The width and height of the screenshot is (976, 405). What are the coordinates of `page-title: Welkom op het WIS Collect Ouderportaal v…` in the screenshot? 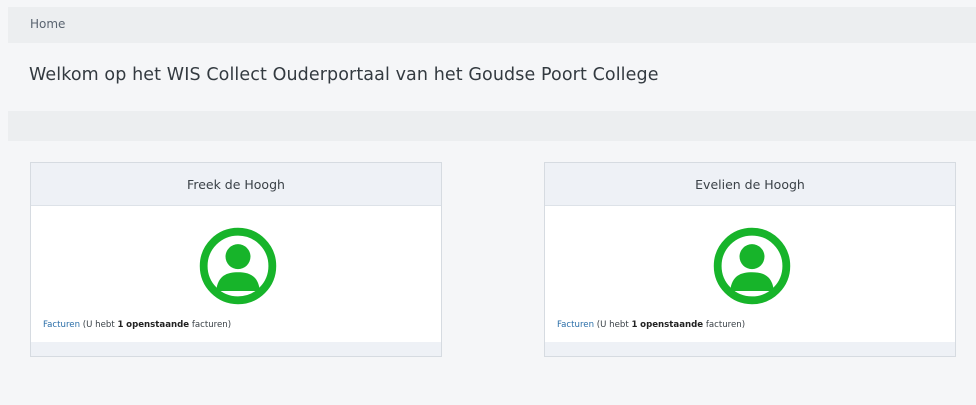 It's located at (344, 75).